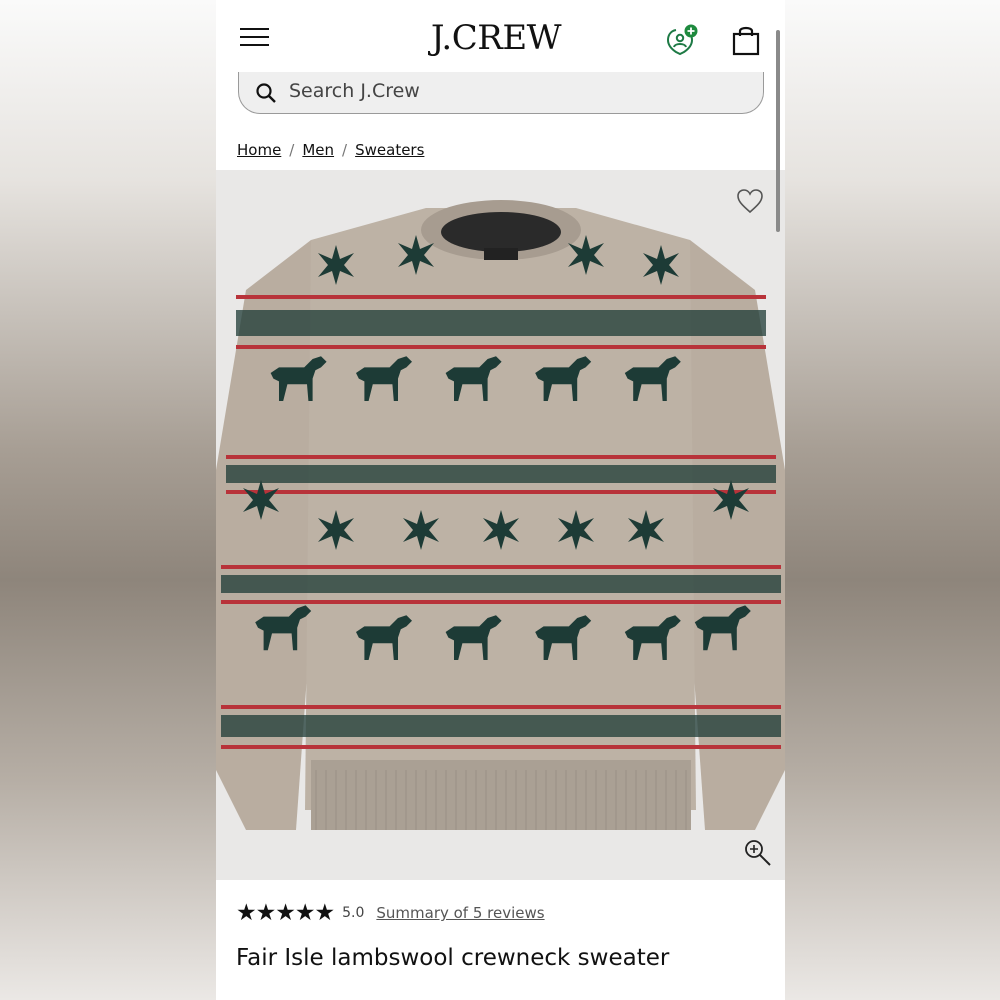 This screenshot has width=1000, height=1000. What do you see at coordinates (285, 913) in the screenshot?
I see `rating-stars: ★★★★★` at bounding box center [285, 913].